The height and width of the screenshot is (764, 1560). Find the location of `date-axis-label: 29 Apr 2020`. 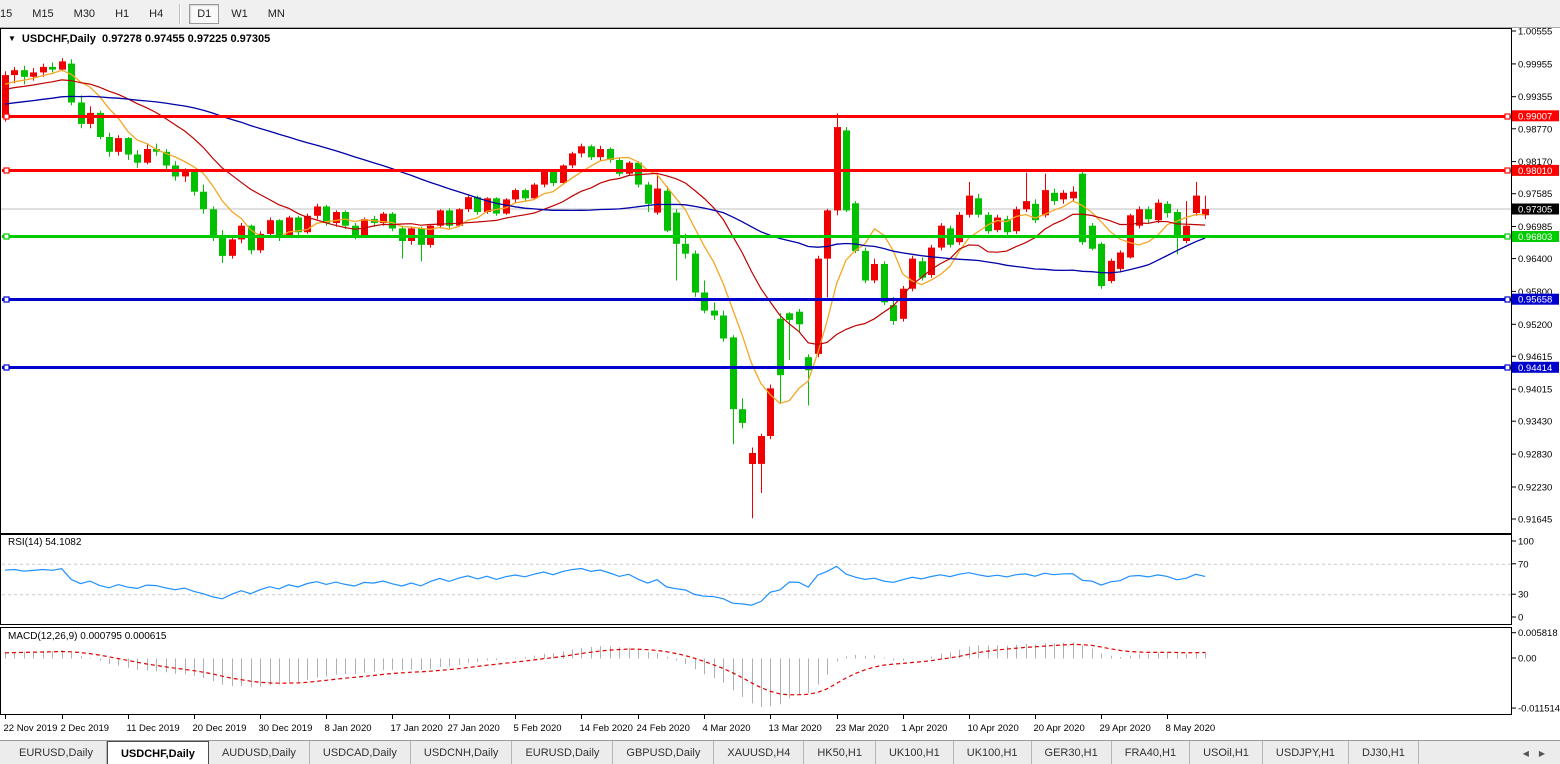

date-axis-label: 29 Apr 2020 is located at coordinates (1125, 728).